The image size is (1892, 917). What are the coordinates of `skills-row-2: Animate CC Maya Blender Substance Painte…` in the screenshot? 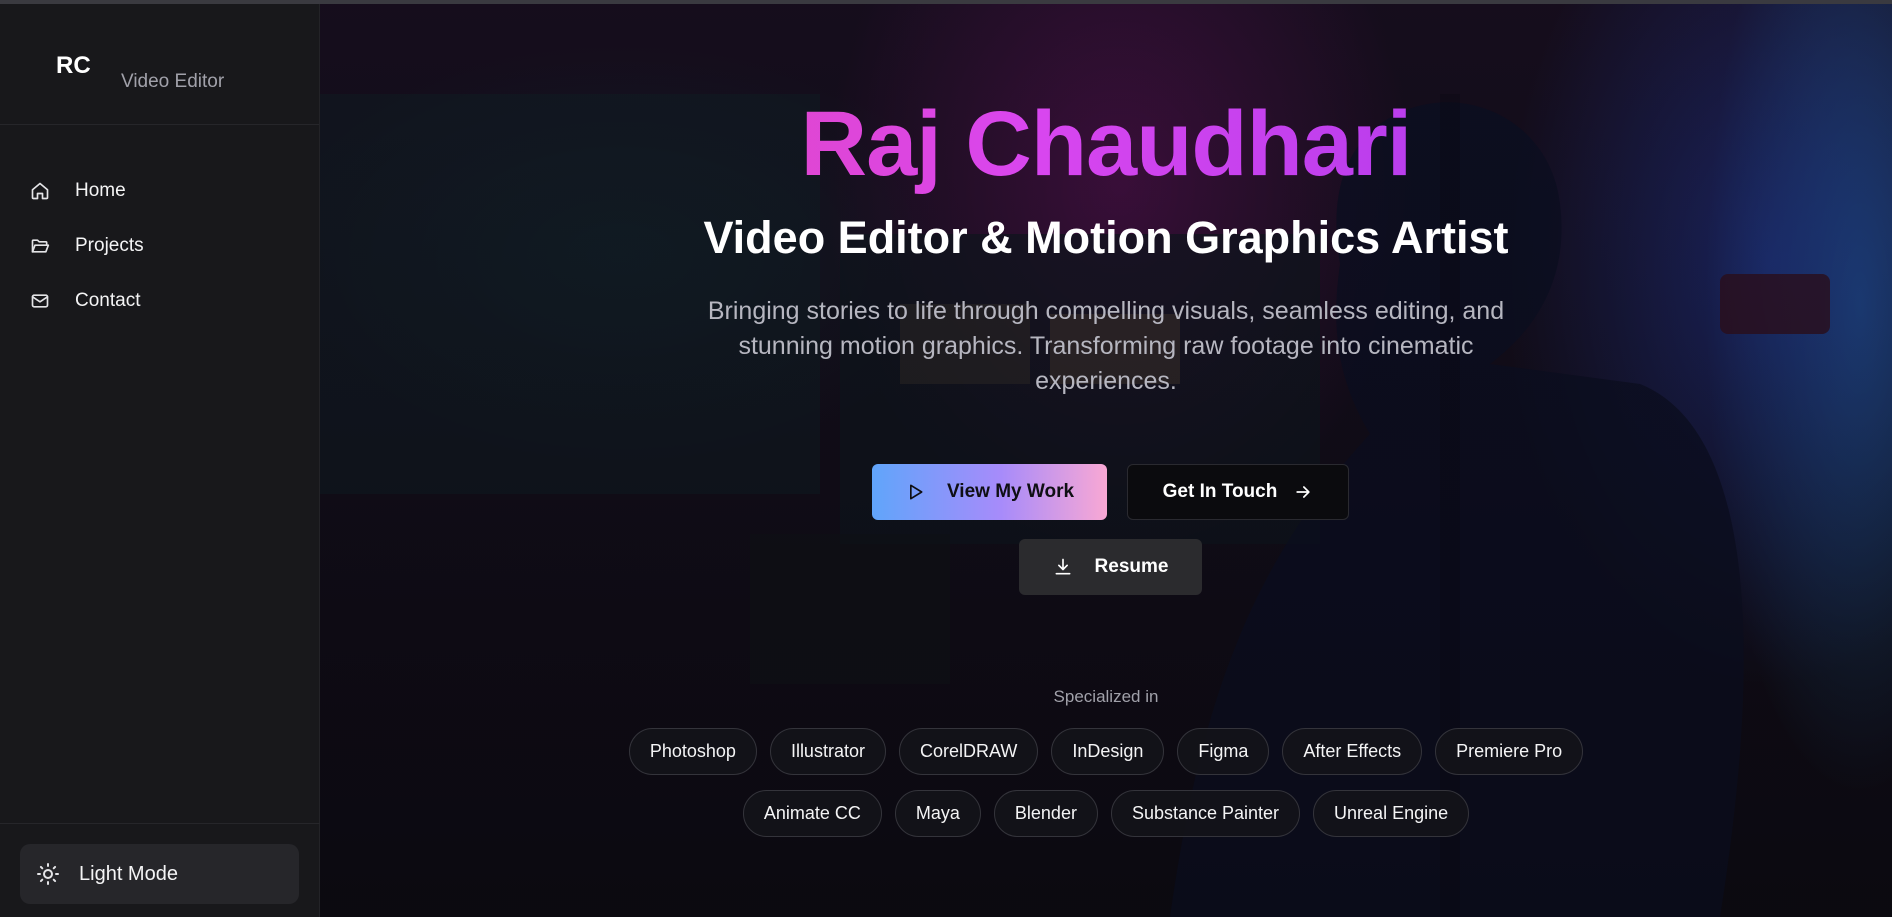 It's located at (1106, 813).